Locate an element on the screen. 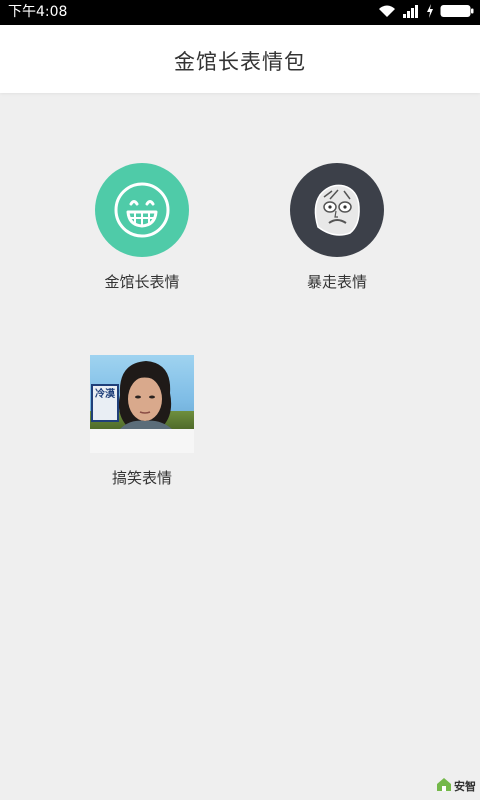 Image resolution: width=480 pixels, height=800 pixels. category-gaoxiao: 冷漠 搞笑表情 is located at coordinates (142, 421).